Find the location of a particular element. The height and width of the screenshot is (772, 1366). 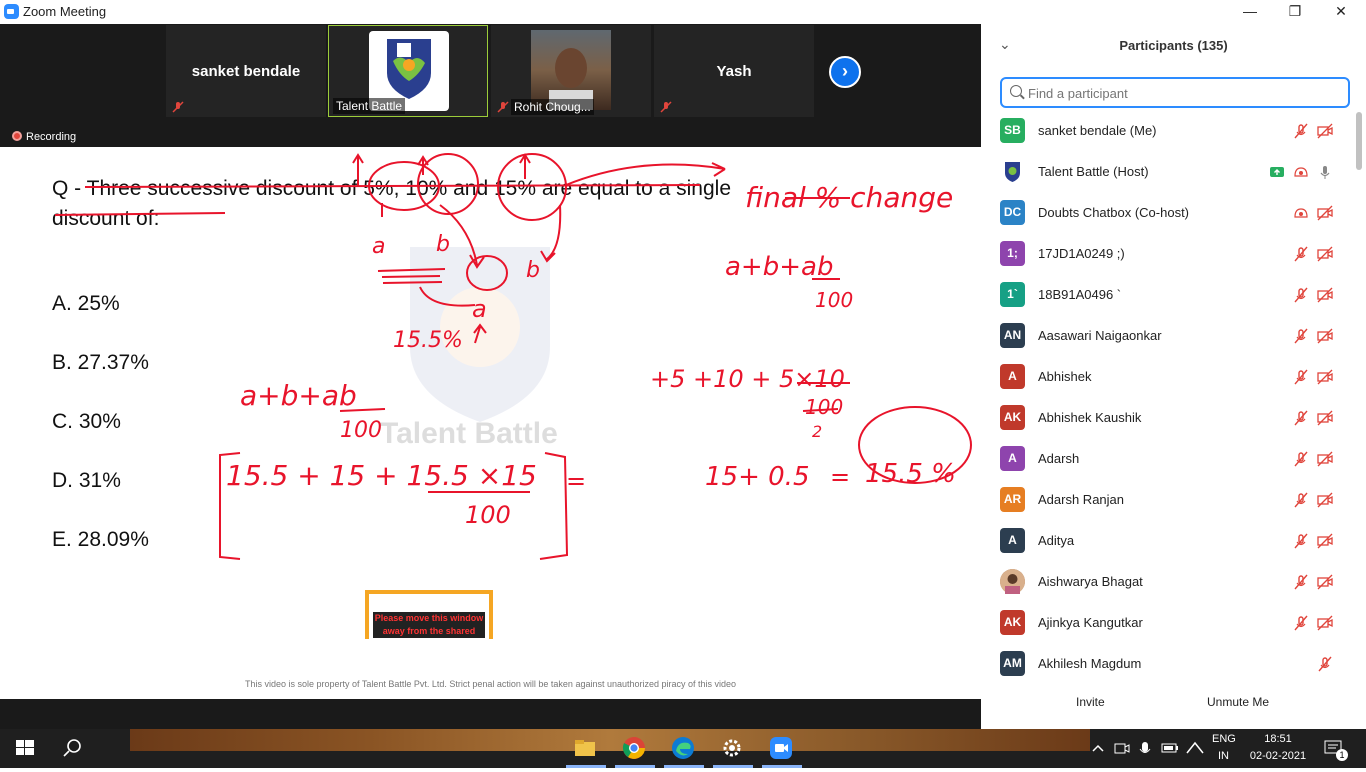

clock: 18:51 02-02-2021 is located at coordinates (1278, 752).